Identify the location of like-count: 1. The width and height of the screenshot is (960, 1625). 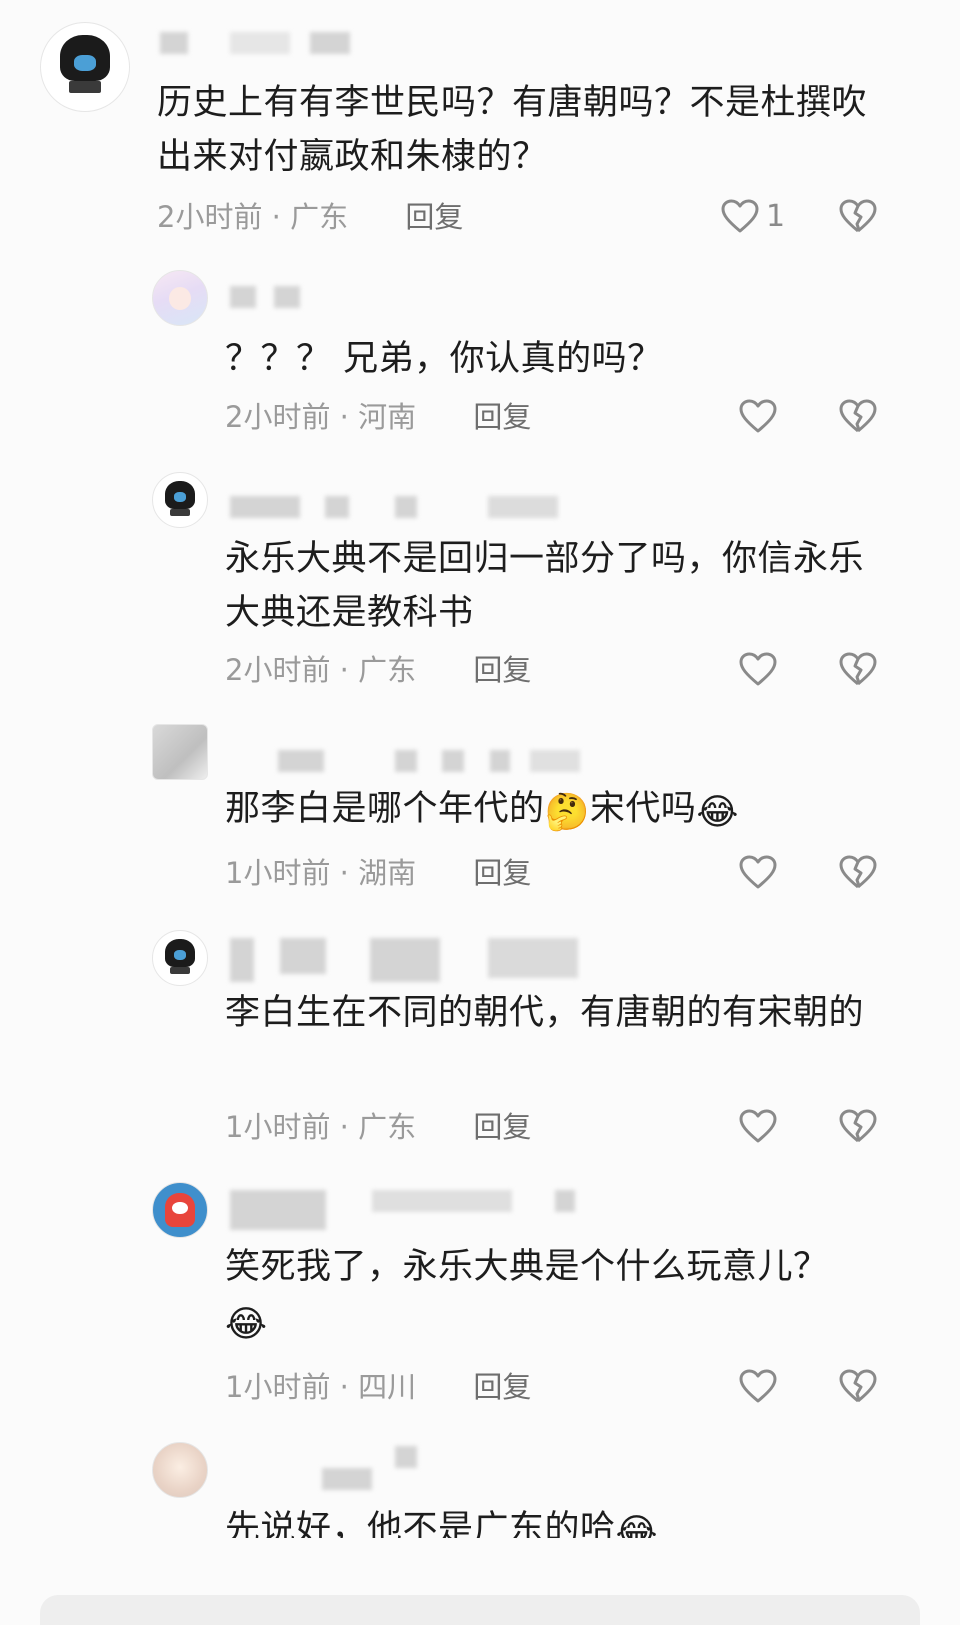
(776, 216).